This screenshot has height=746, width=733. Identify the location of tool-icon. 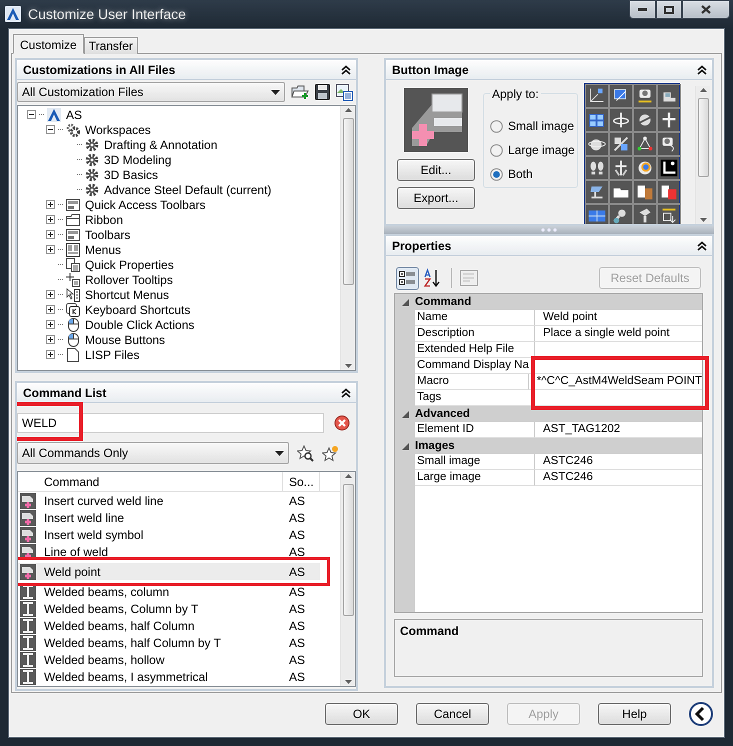
(669, 168).